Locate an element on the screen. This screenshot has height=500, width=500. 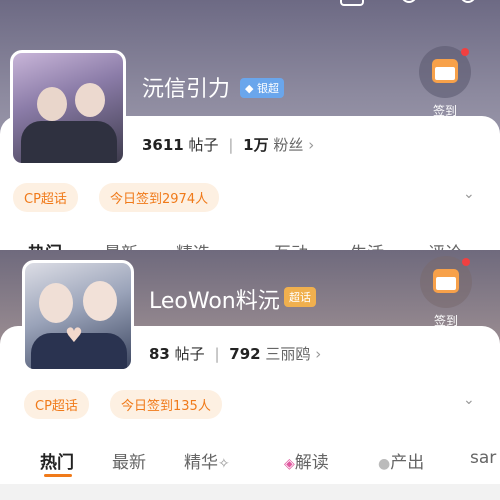
sparkle-icon: ✧ is located at coordinates (224, 464).